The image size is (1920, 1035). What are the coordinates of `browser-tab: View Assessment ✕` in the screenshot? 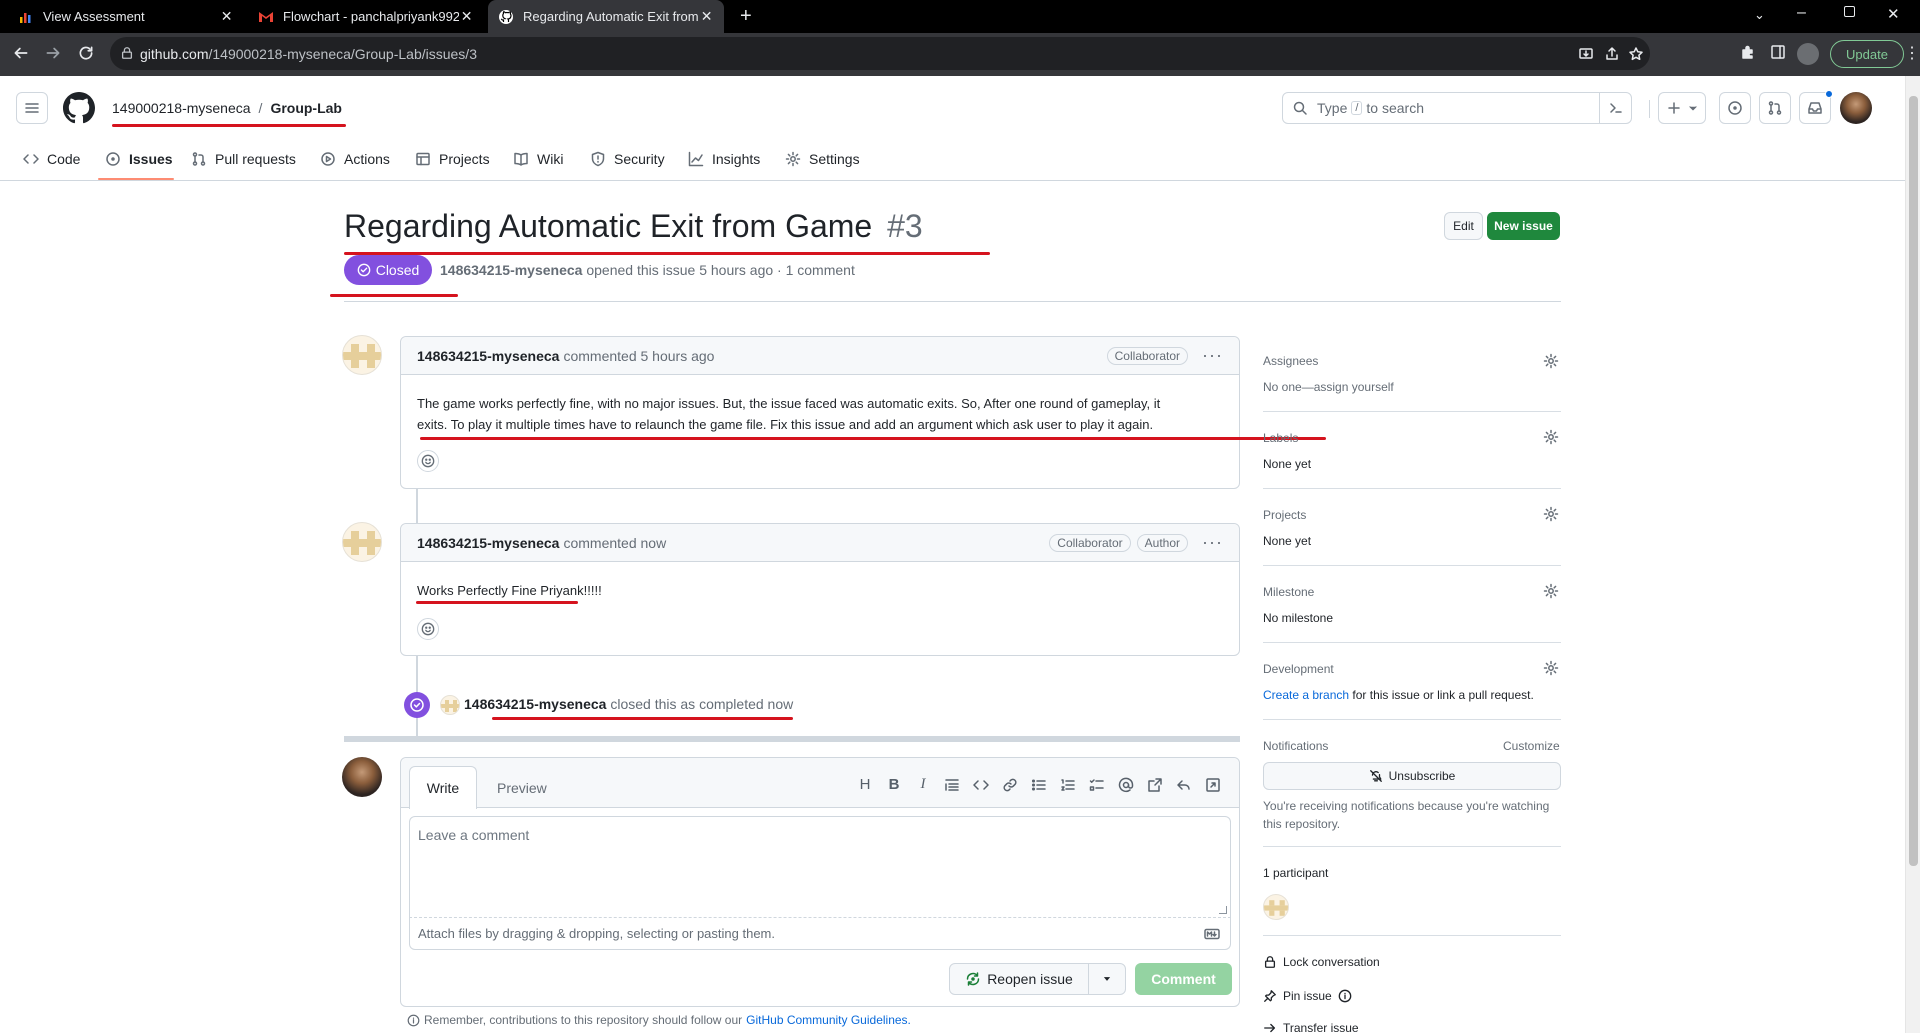 It's located at (126, 16).